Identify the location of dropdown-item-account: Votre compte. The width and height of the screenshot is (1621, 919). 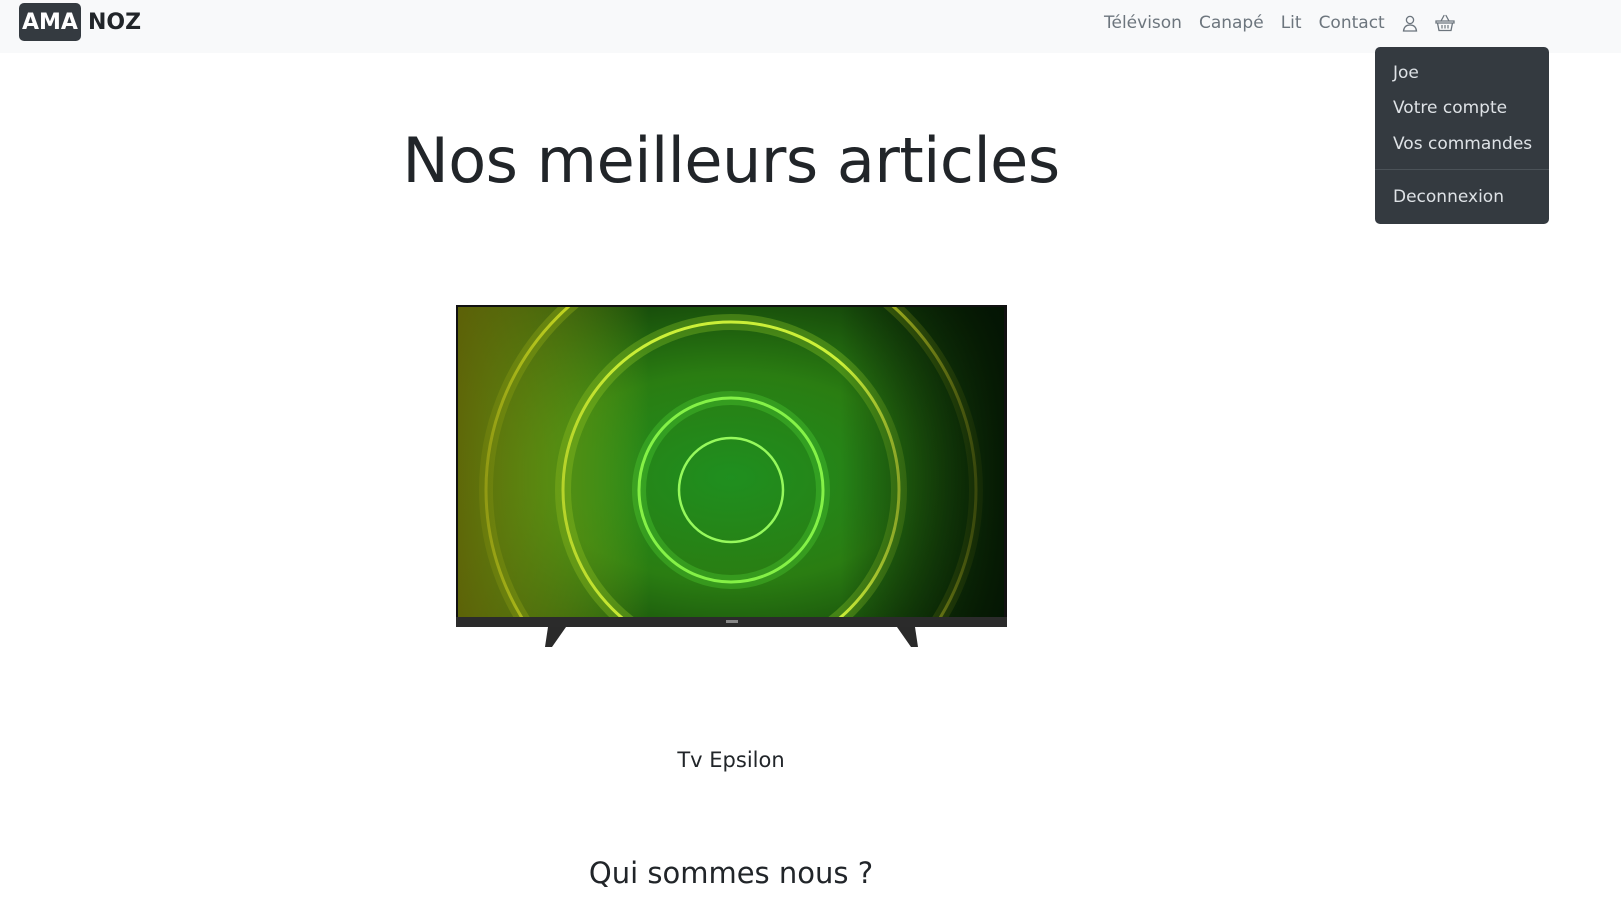
(1450, 108).